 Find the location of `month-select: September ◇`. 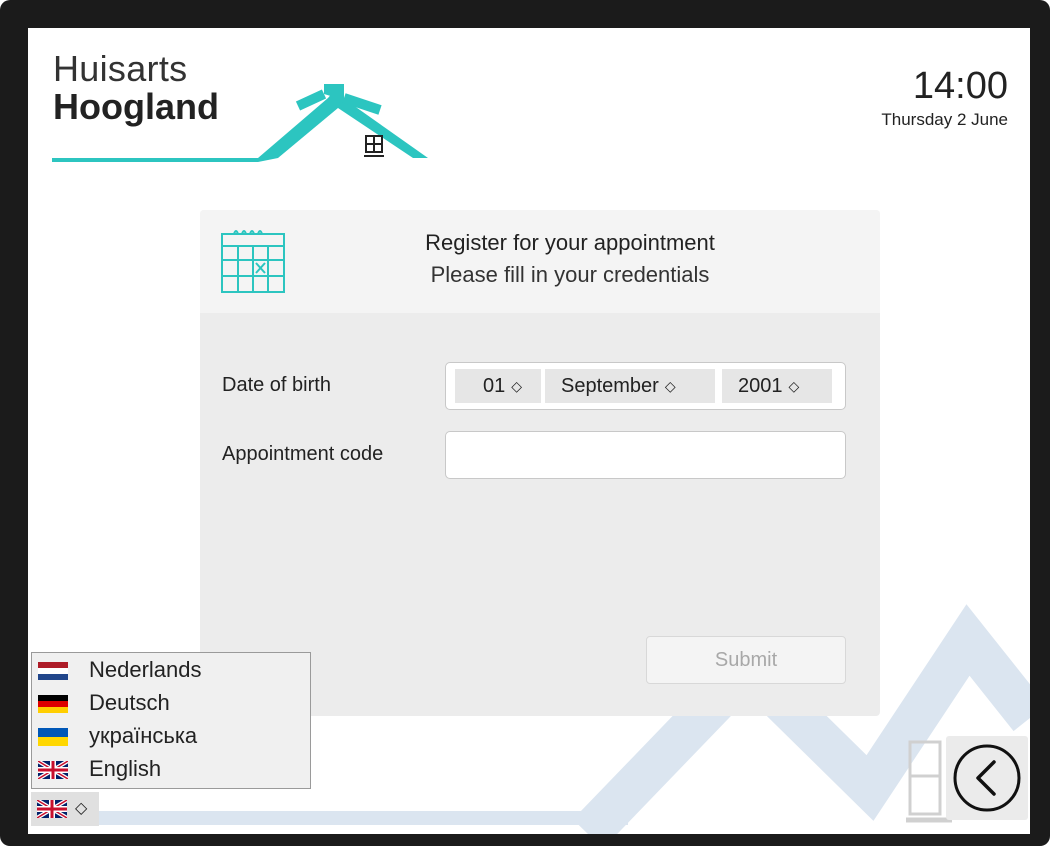

month-select: September ◇ is located at coordinates (630, 386).